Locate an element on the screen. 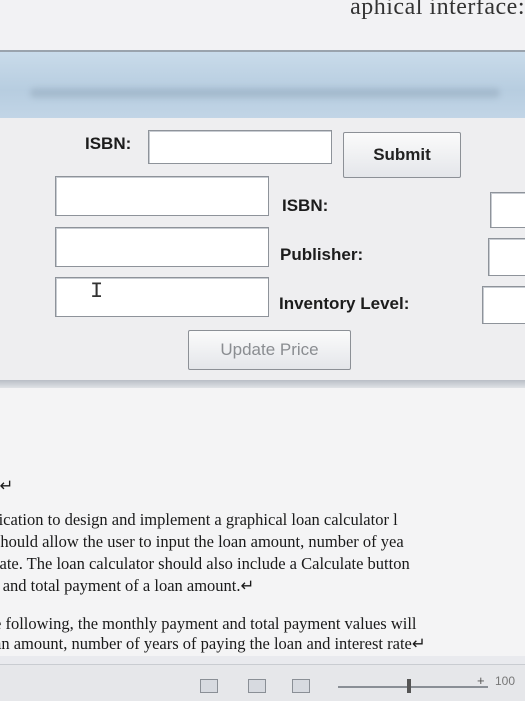 This screenshot has width=525, height=701. document-heading: aphical interface: is located at coordinates (437, 10).